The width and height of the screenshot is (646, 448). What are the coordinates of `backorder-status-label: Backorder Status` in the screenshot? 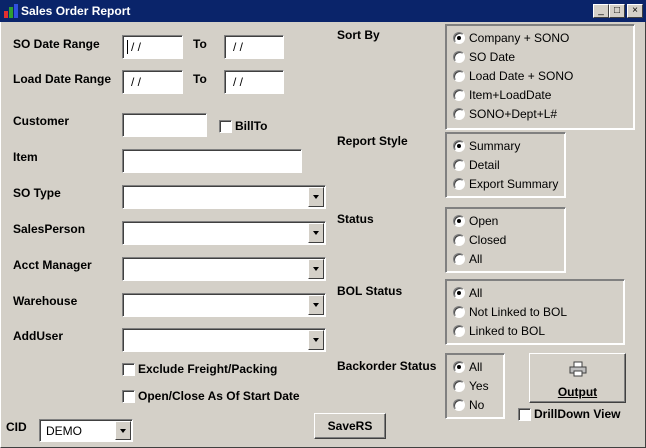 It's located at (387, 366).